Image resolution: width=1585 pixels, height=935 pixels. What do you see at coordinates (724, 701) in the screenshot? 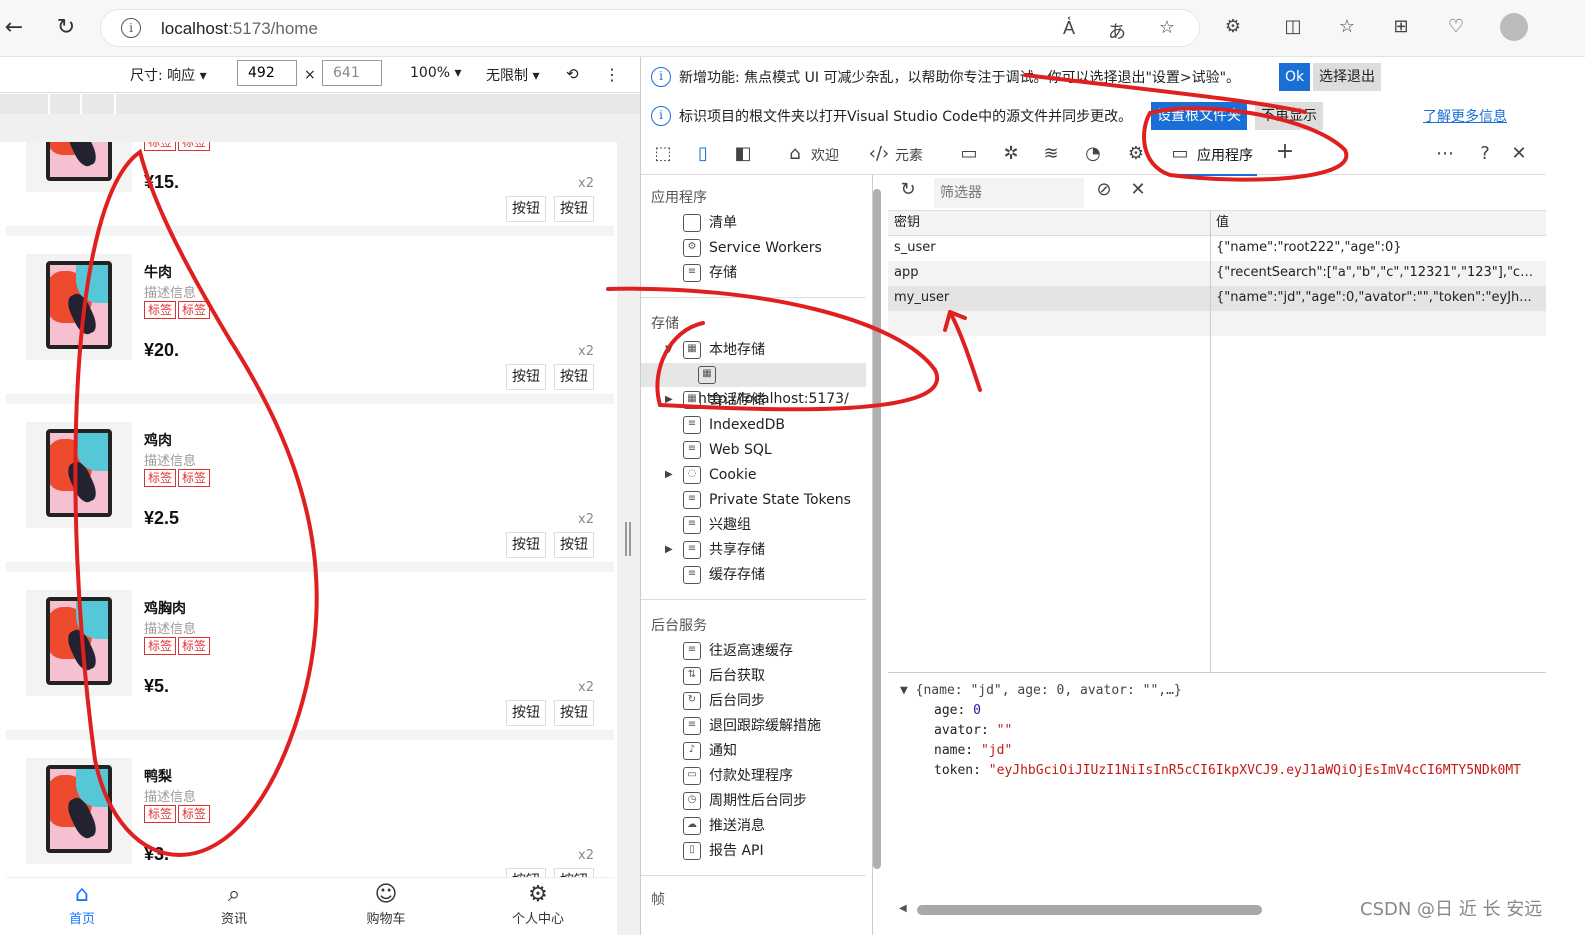
I see `tree-item-background: ↻ 后台同步` at bounding box center [724, 701].